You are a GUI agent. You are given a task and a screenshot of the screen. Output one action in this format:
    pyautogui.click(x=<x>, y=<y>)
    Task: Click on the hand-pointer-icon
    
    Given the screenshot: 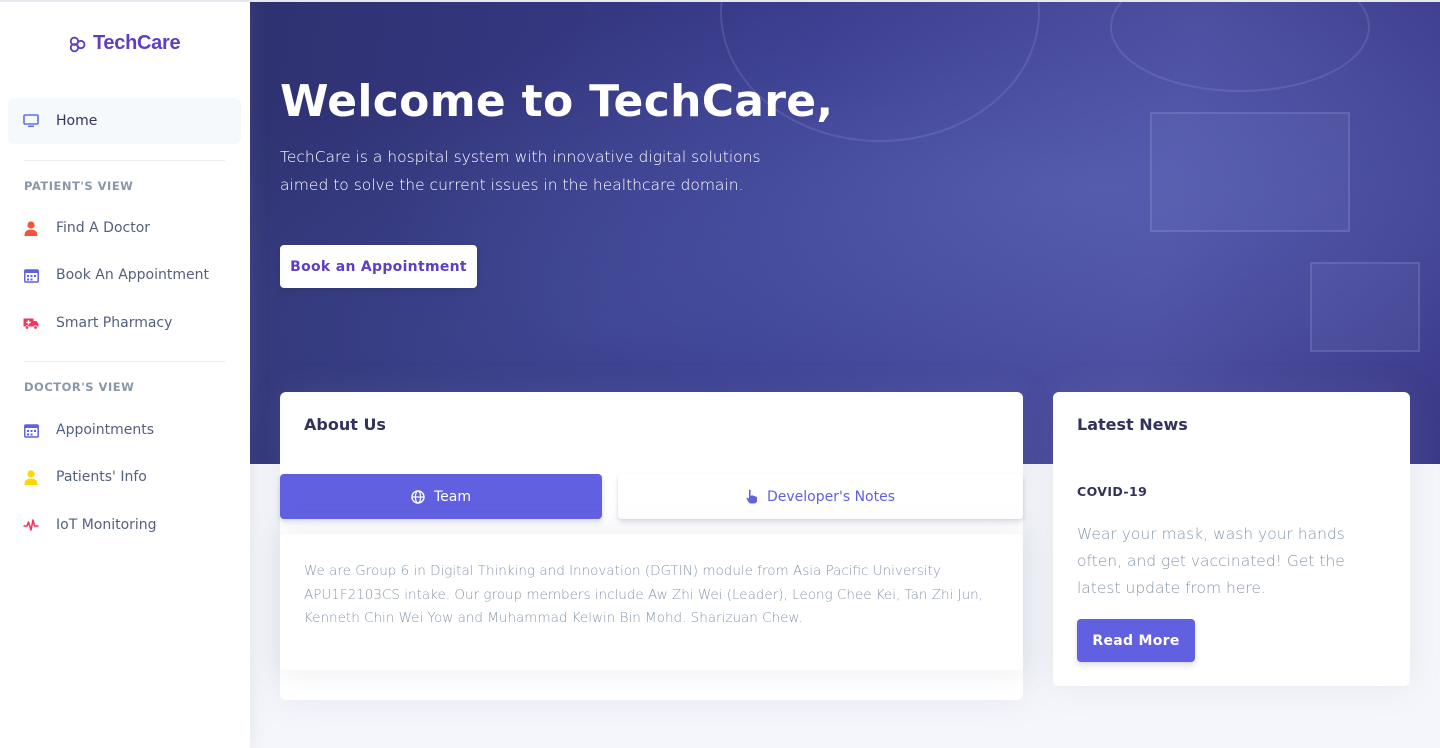 What is the action you would take?
    pyautogui.click(x=751, y=496)
    